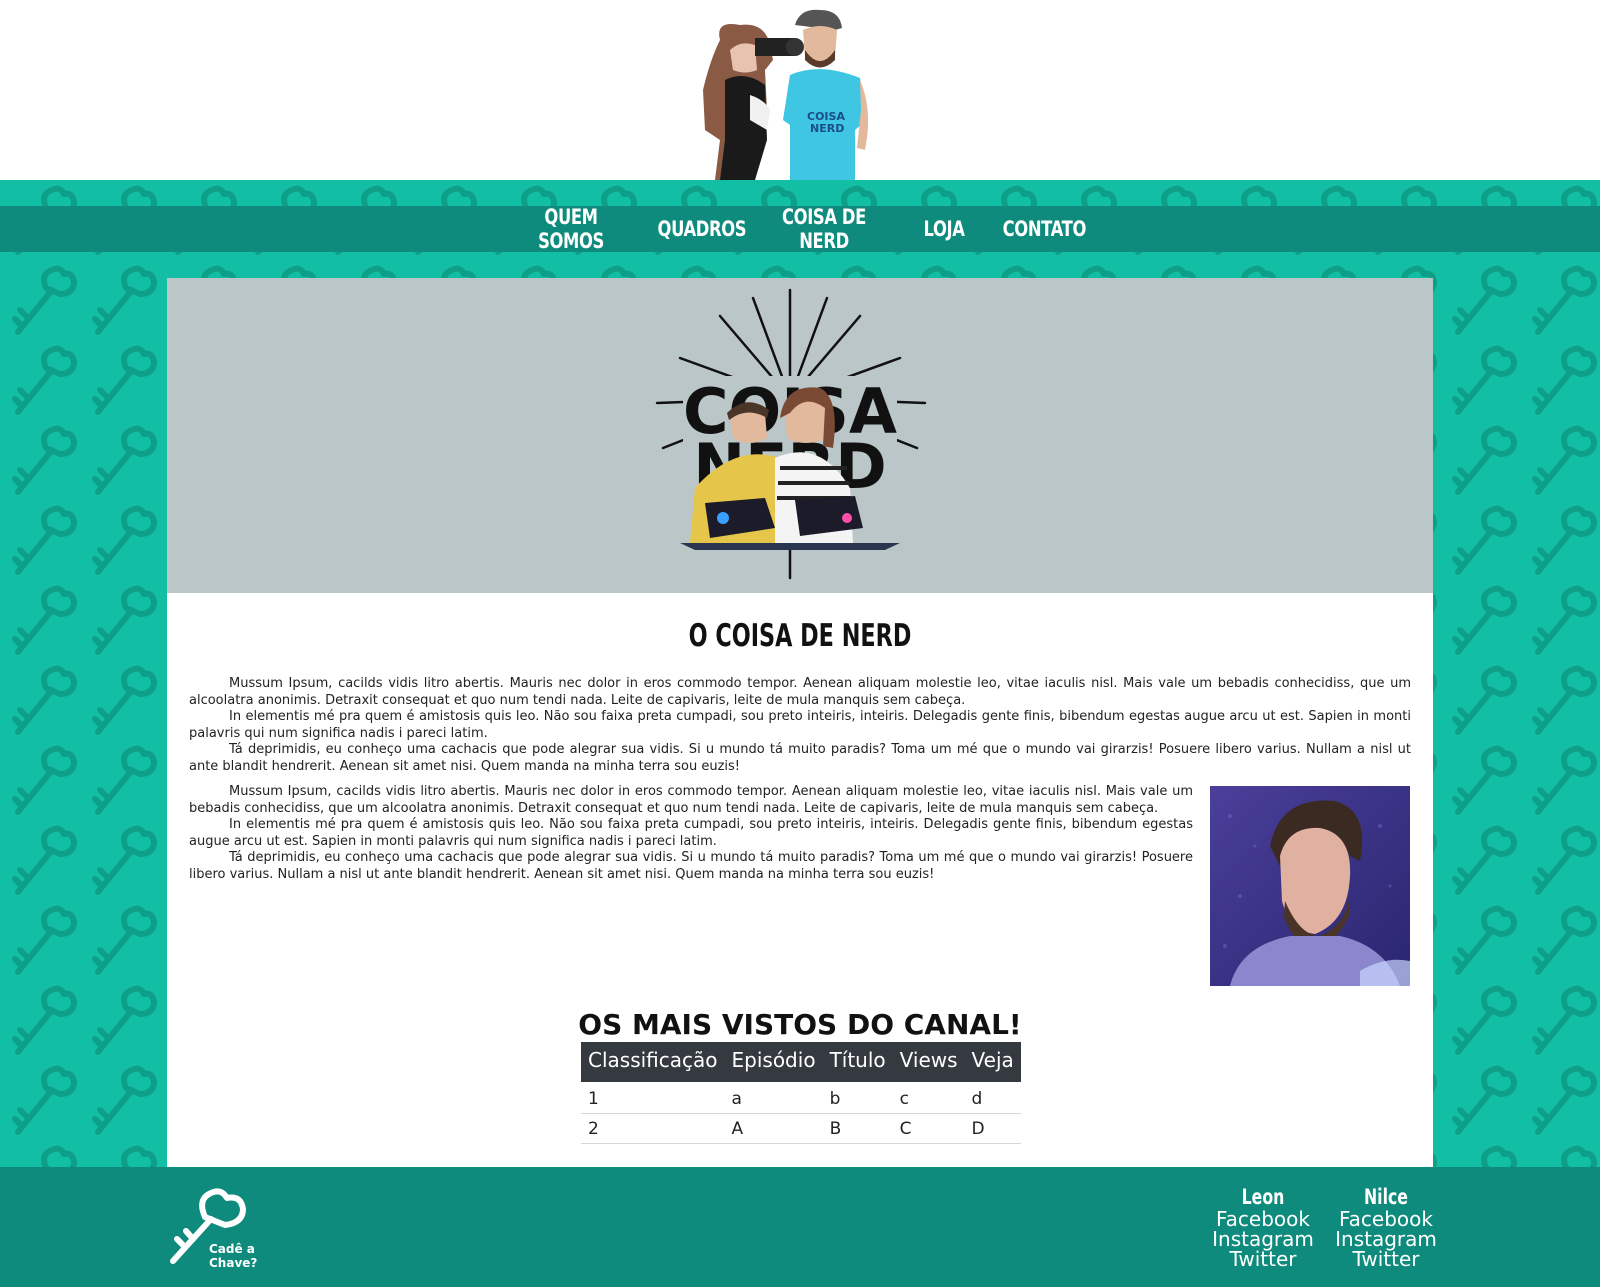 The width and height of the screenshot is (1600, 1287). Describe the element at coordinates (786, 94) in the screenshot. I see `hosts-photo: COISA NERD` at that location.